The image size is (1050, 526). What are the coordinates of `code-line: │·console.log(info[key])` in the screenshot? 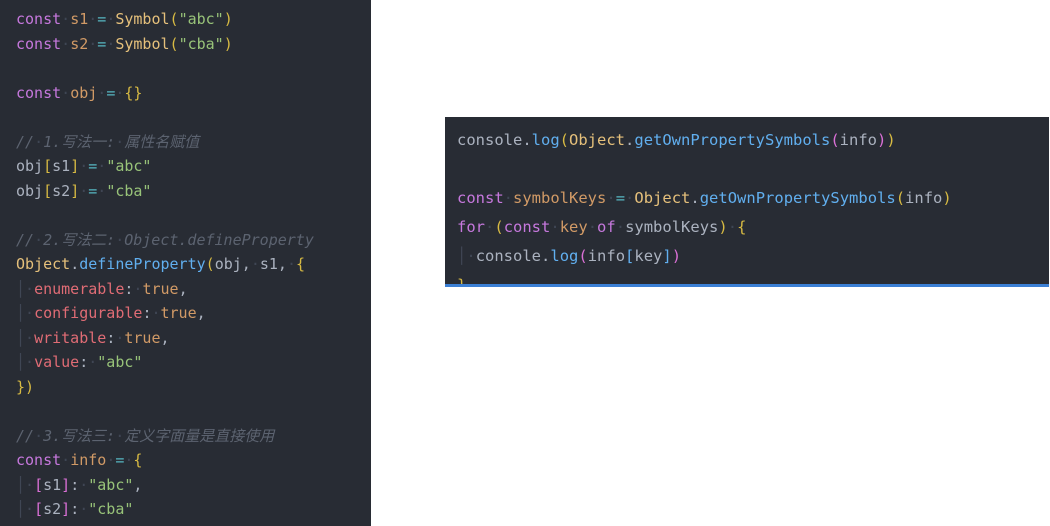 It's located at (747, 256).